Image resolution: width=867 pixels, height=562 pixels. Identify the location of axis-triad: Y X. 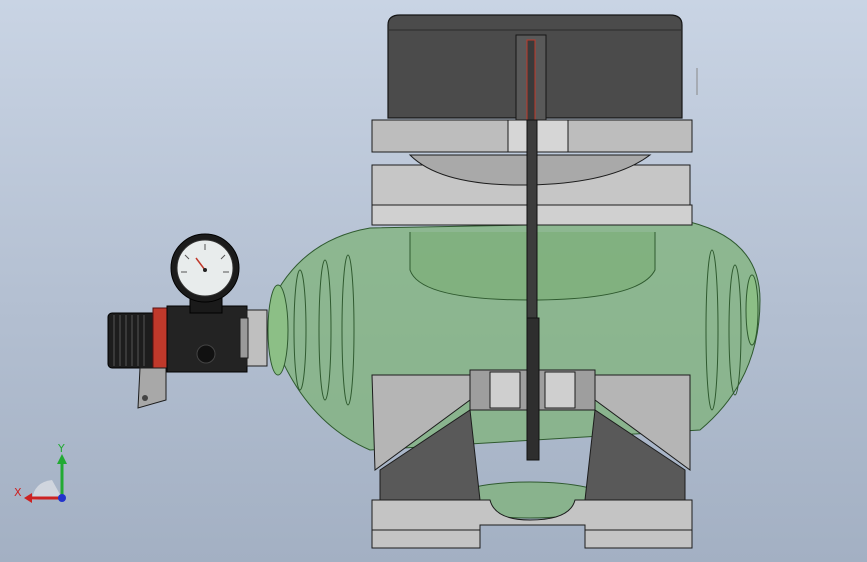
(40, 472).